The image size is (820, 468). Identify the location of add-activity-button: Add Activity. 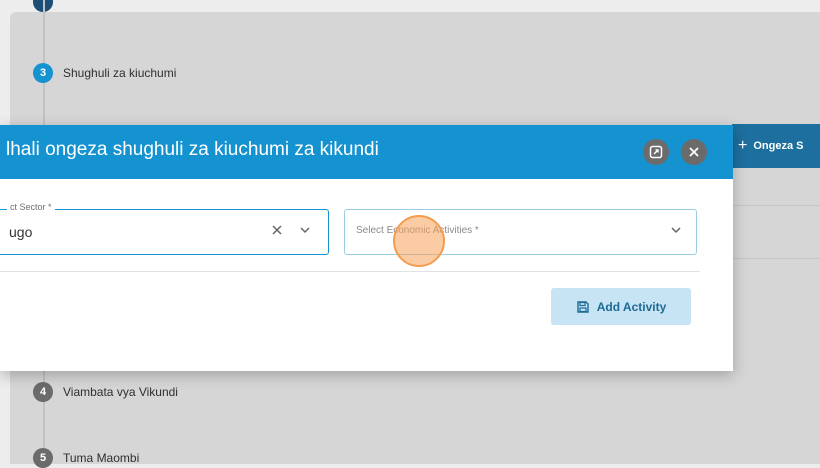
(621, 306).